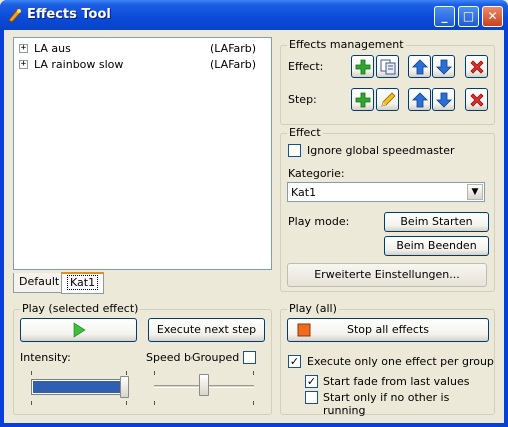 This screenshot has height=427, width=508. I want to click on app-icon, so click(14, 16).